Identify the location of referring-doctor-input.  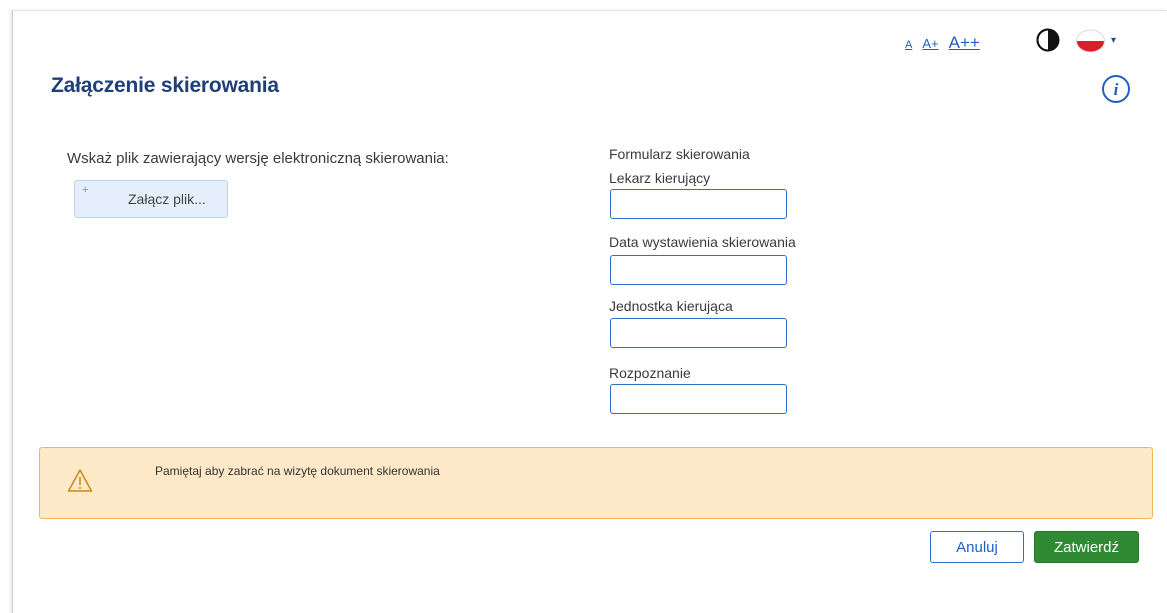
(698, 204).